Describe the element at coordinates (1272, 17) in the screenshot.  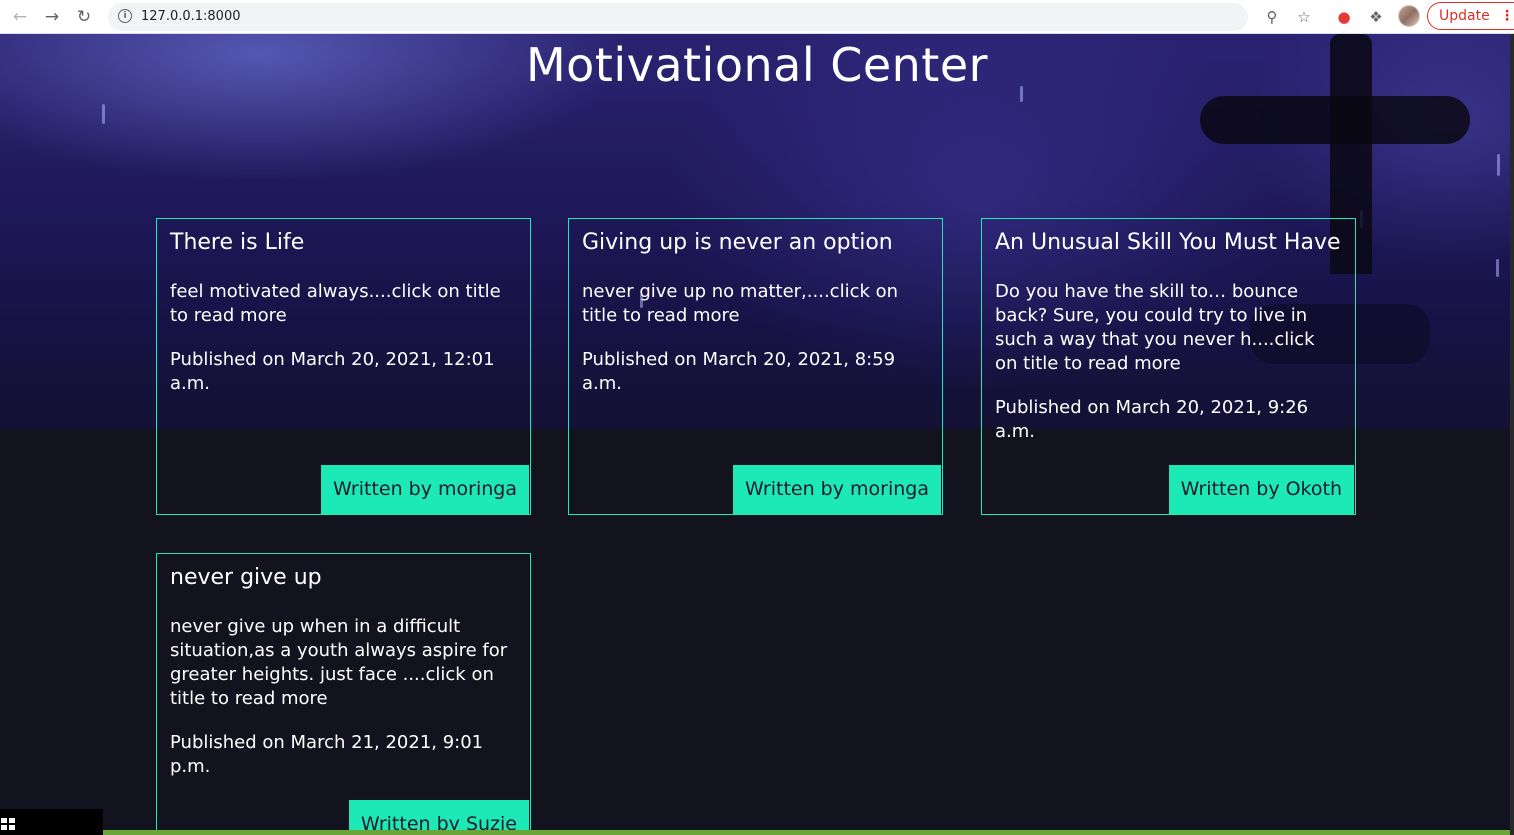
I see `zoom-icon: ⚲` at that location.